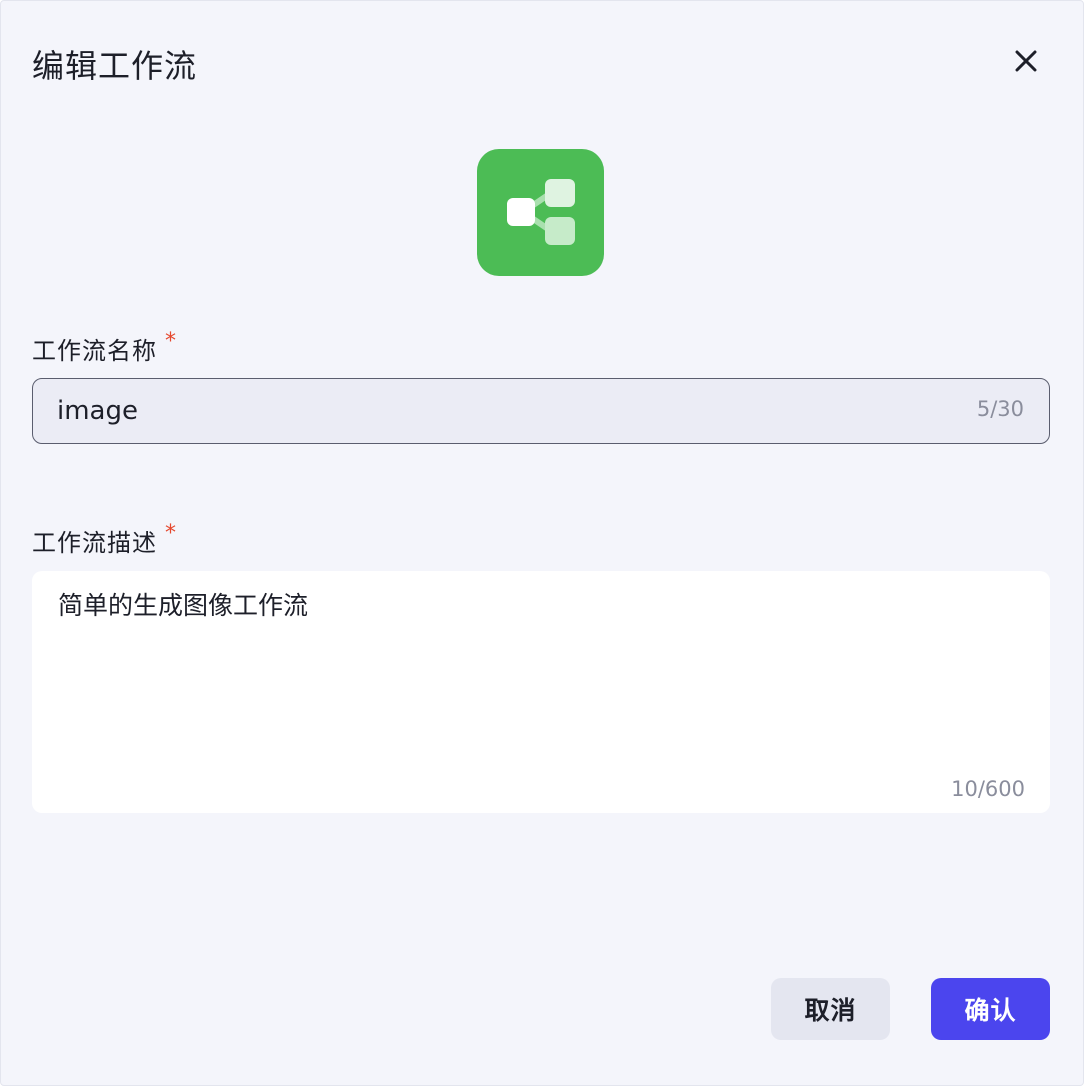  Describe the element at coordinates (538, 674) in the screenshot. I see `workflow-description-textarea: 简单的生成图像工作流` at that location.